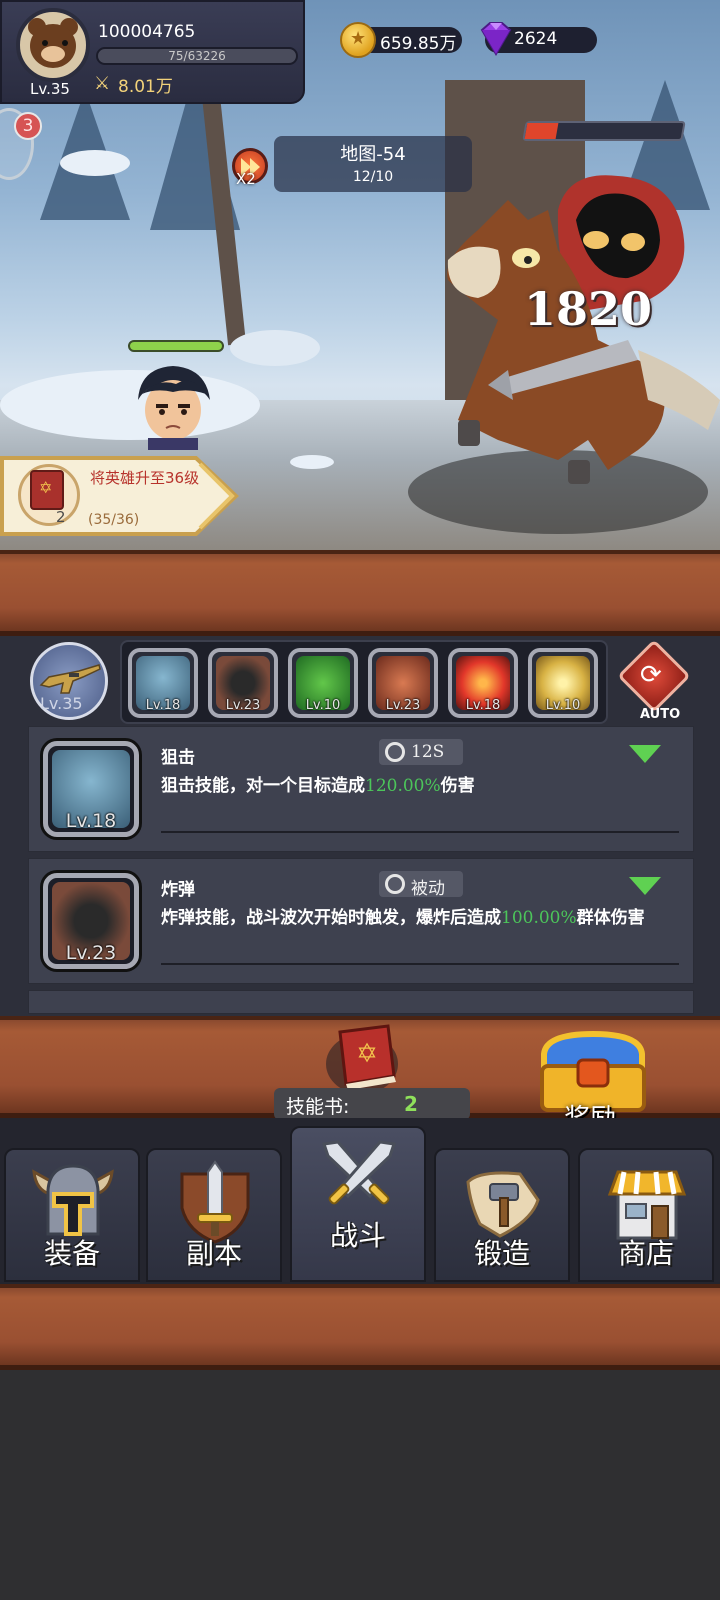  Describe the element at coordinates (145, 87) in the screenshot. I see `combat-power: 8.01万` at that location.